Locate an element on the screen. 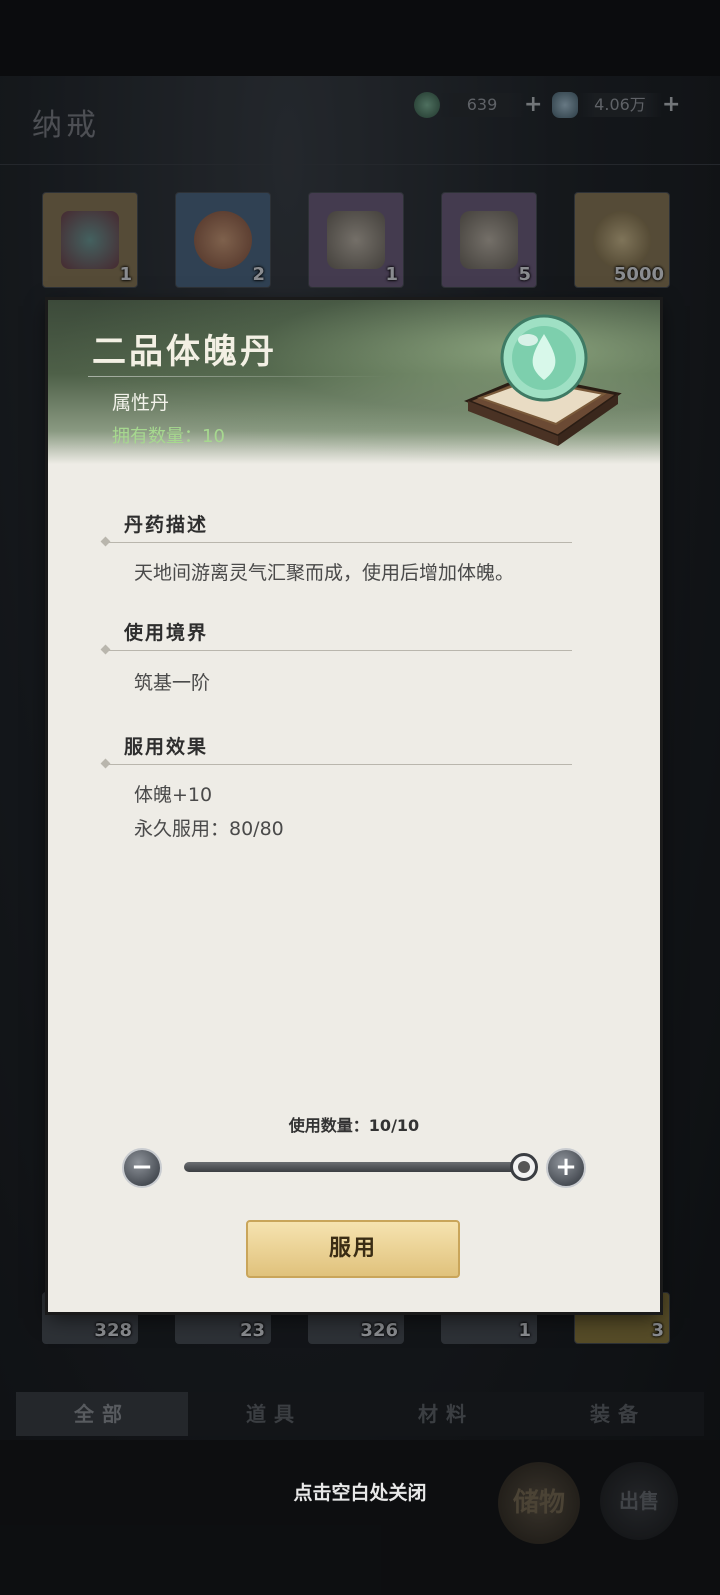  quantity-slider is located at coordinates (361, 1167).